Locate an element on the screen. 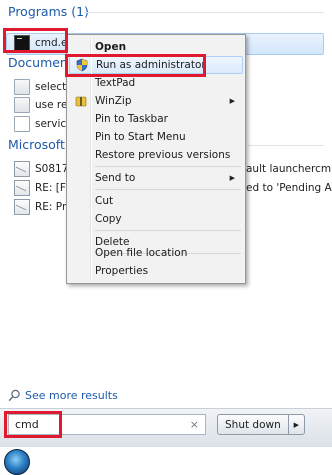 The image size is (332, 475). programs-group-header: Programs (1) is located at coordinates (48, 11).